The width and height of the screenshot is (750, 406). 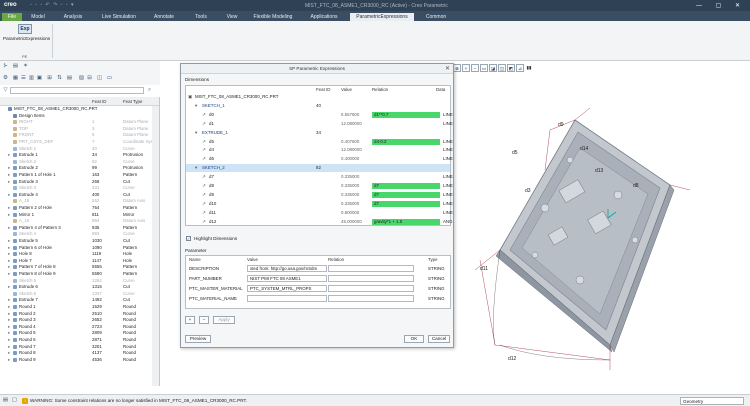 I want to click on tree-row: ▸ Extrude 2 99 Protrusion, so click(x=79, y=168).